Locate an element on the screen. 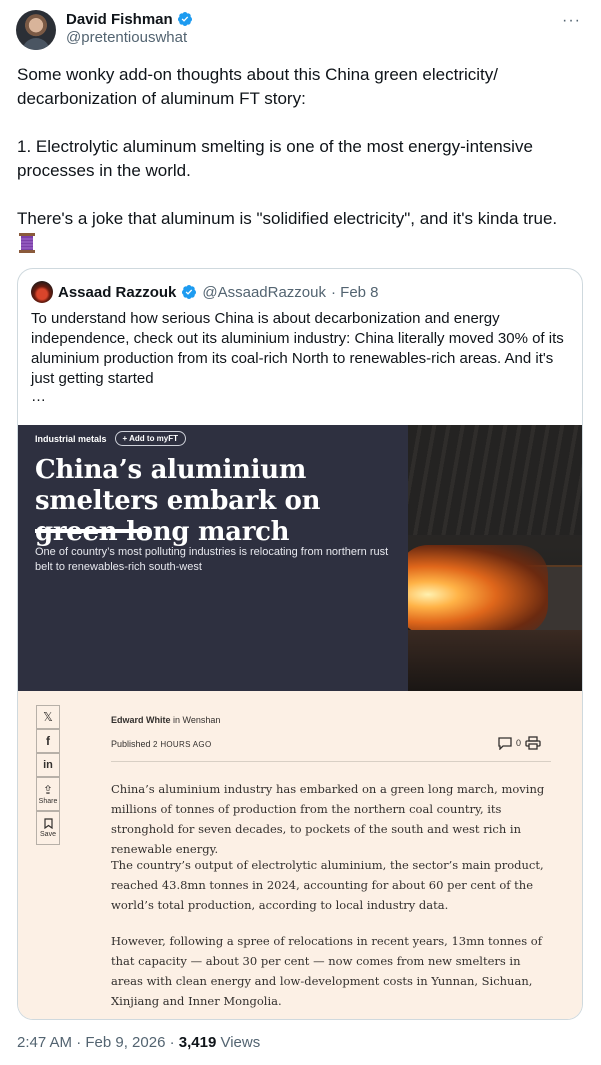 The image size is (601, 1065). author-handle: @pretentiouswhat is located at coordinates (126, 37).